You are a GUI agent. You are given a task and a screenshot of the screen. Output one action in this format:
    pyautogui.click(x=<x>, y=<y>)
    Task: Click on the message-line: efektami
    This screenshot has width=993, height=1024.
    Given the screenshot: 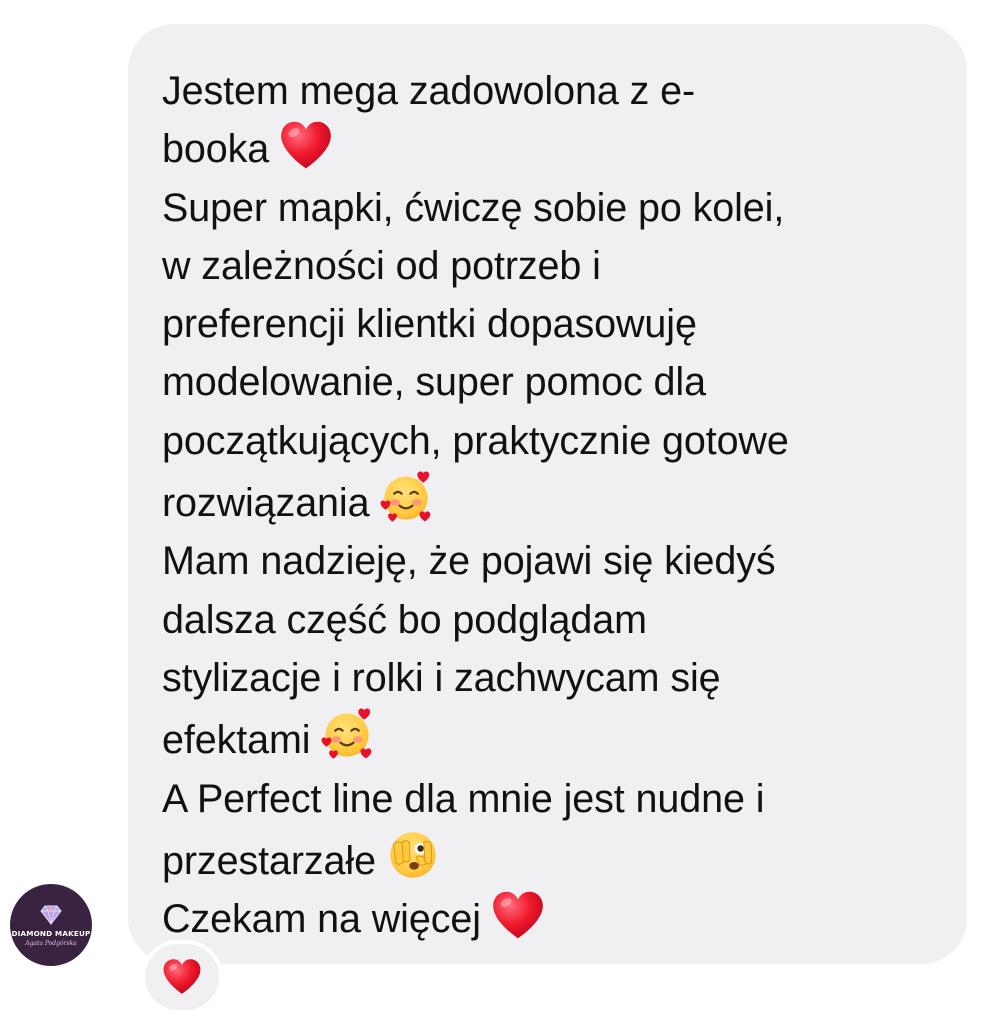 What is the action you would take?
    pyautogui.click(x=549, y=738)
    